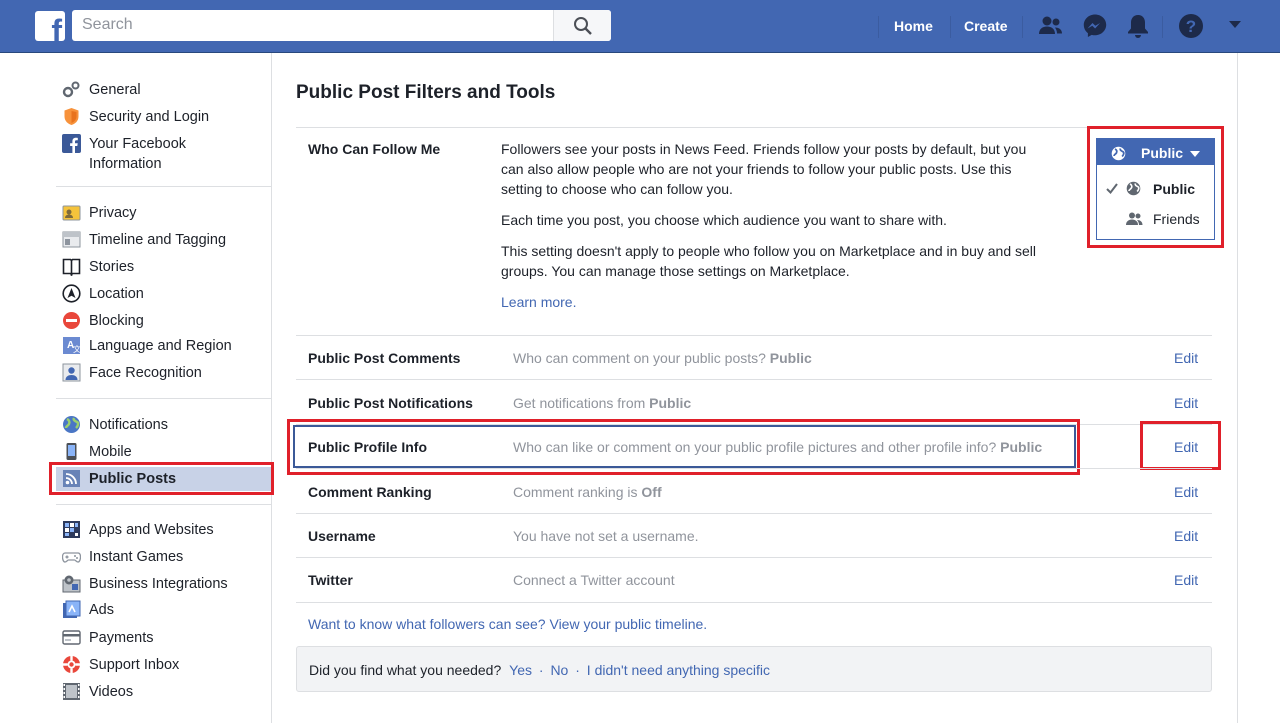 Image resolution: width=1280 pixels, height=723 pixels. I want to click on sidebar-item-timeline-and-tagging: Timeline and Tagging, so click(163, 240).